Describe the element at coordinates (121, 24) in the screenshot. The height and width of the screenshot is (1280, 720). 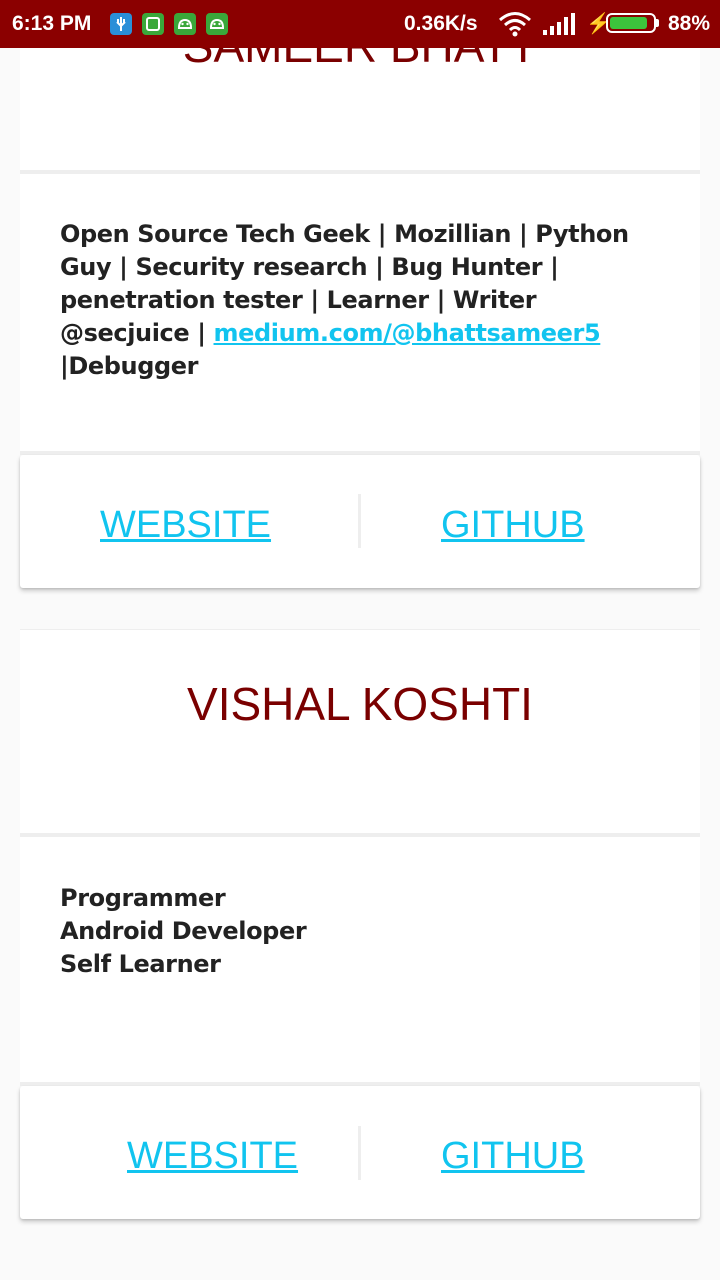
I see `usb-debug-icon` at that location.